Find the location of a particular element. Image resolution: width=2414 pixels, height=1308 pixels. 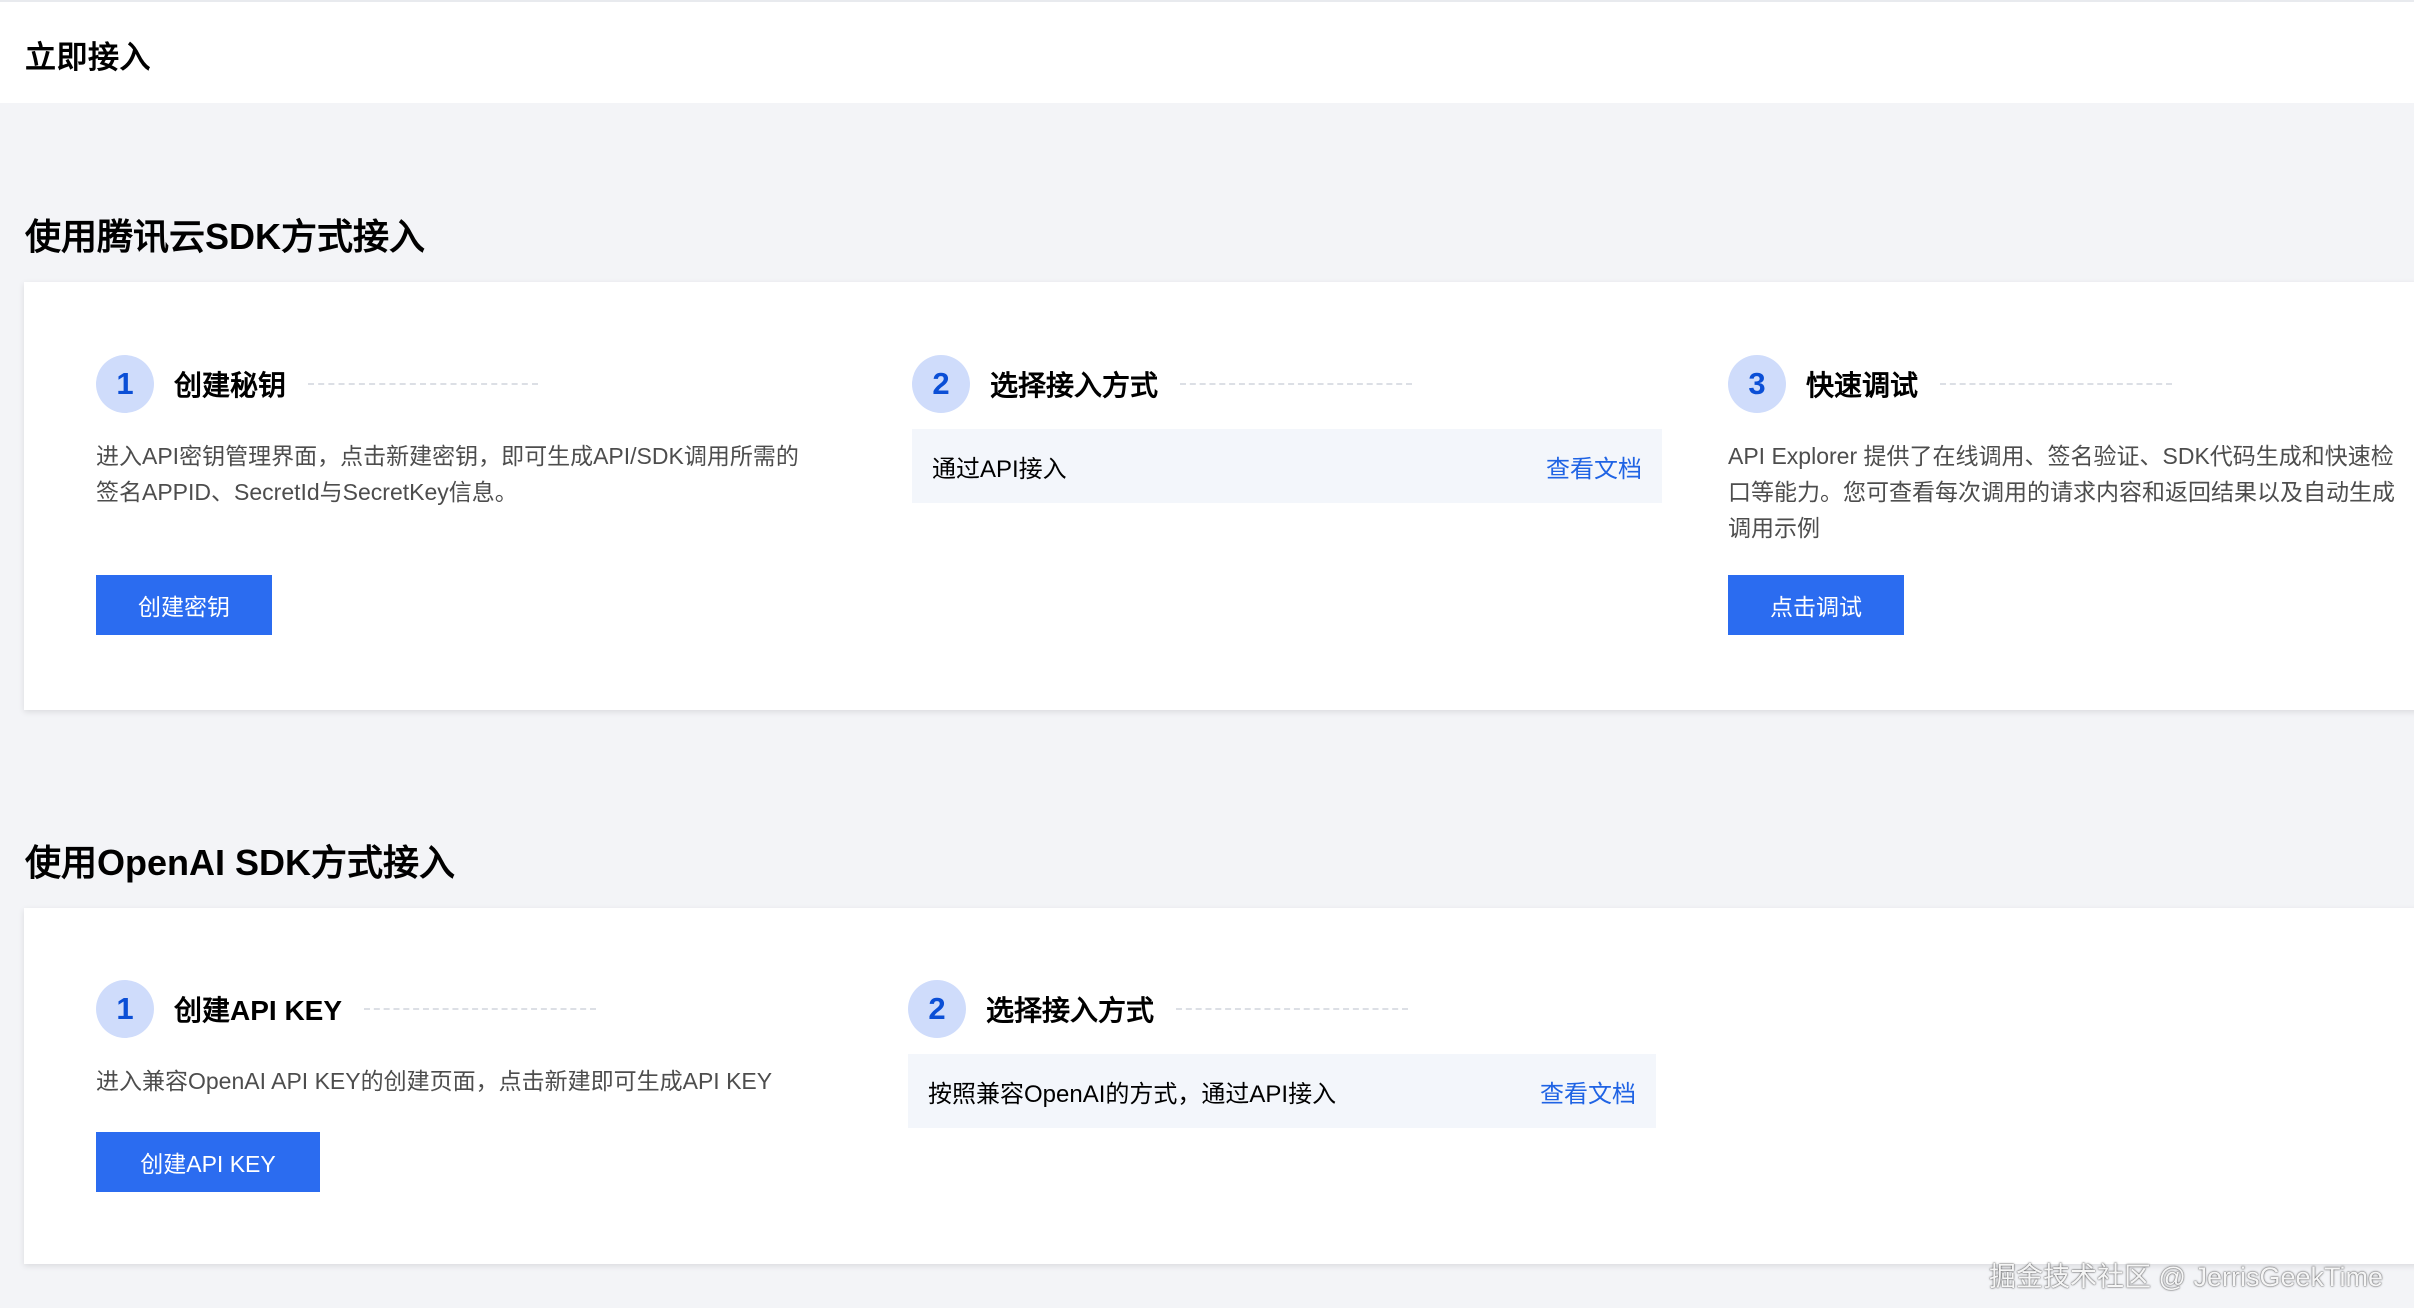

step-header: 3 快速调试 is located at coordinates (1950, 384).